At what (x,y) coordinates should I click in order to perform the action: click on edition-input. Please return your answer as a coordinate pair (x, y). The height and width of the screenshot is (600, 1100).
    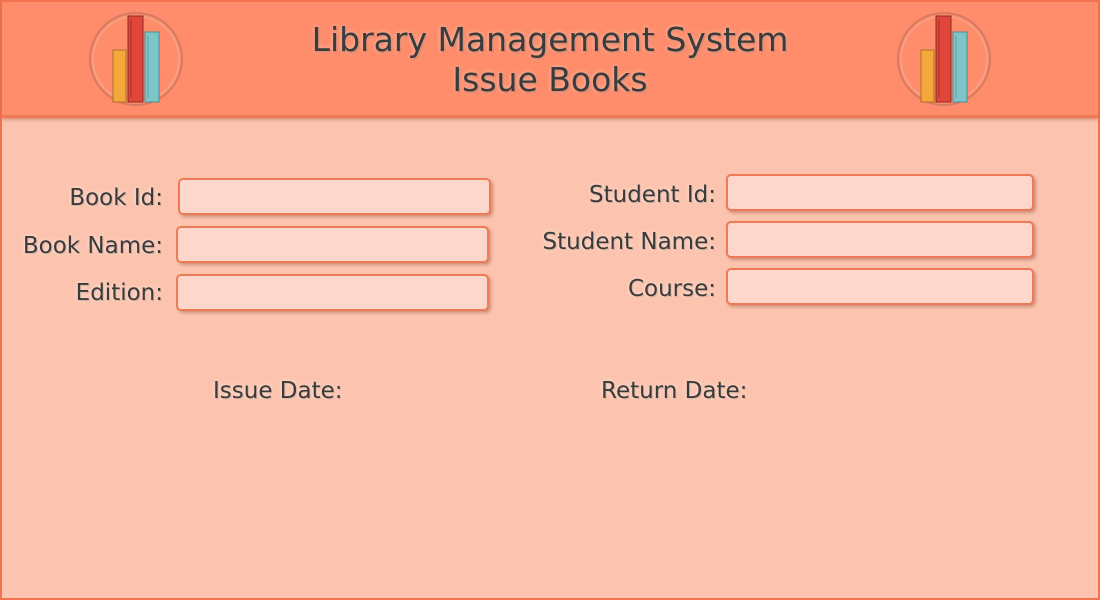
    Looking at the image, I should click on (332, 292).